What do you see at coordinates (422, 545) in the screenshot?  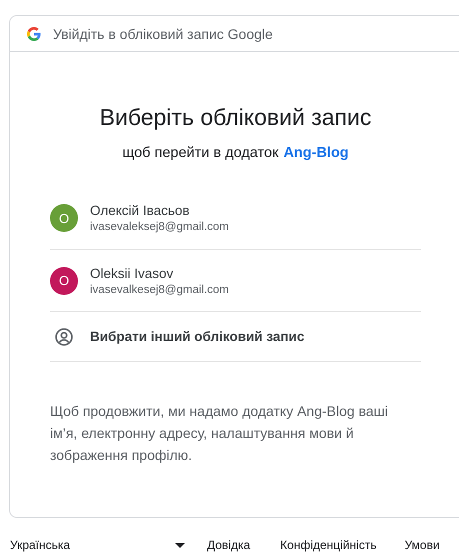 I see `footer-link: Умови` at bounding box center [422, 545].